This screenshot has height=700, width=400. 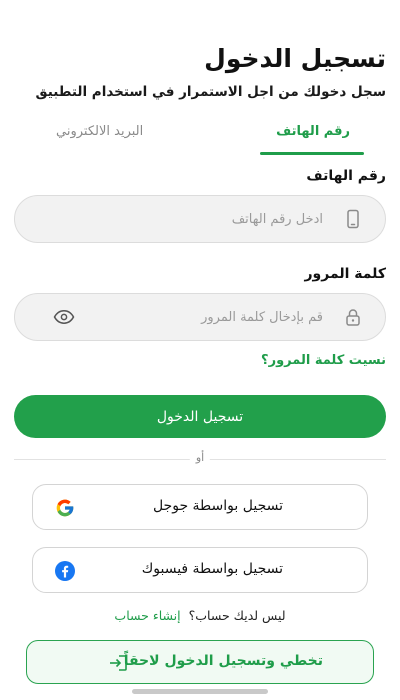 I want to click on password-field-container, so click(x=200, y=317).